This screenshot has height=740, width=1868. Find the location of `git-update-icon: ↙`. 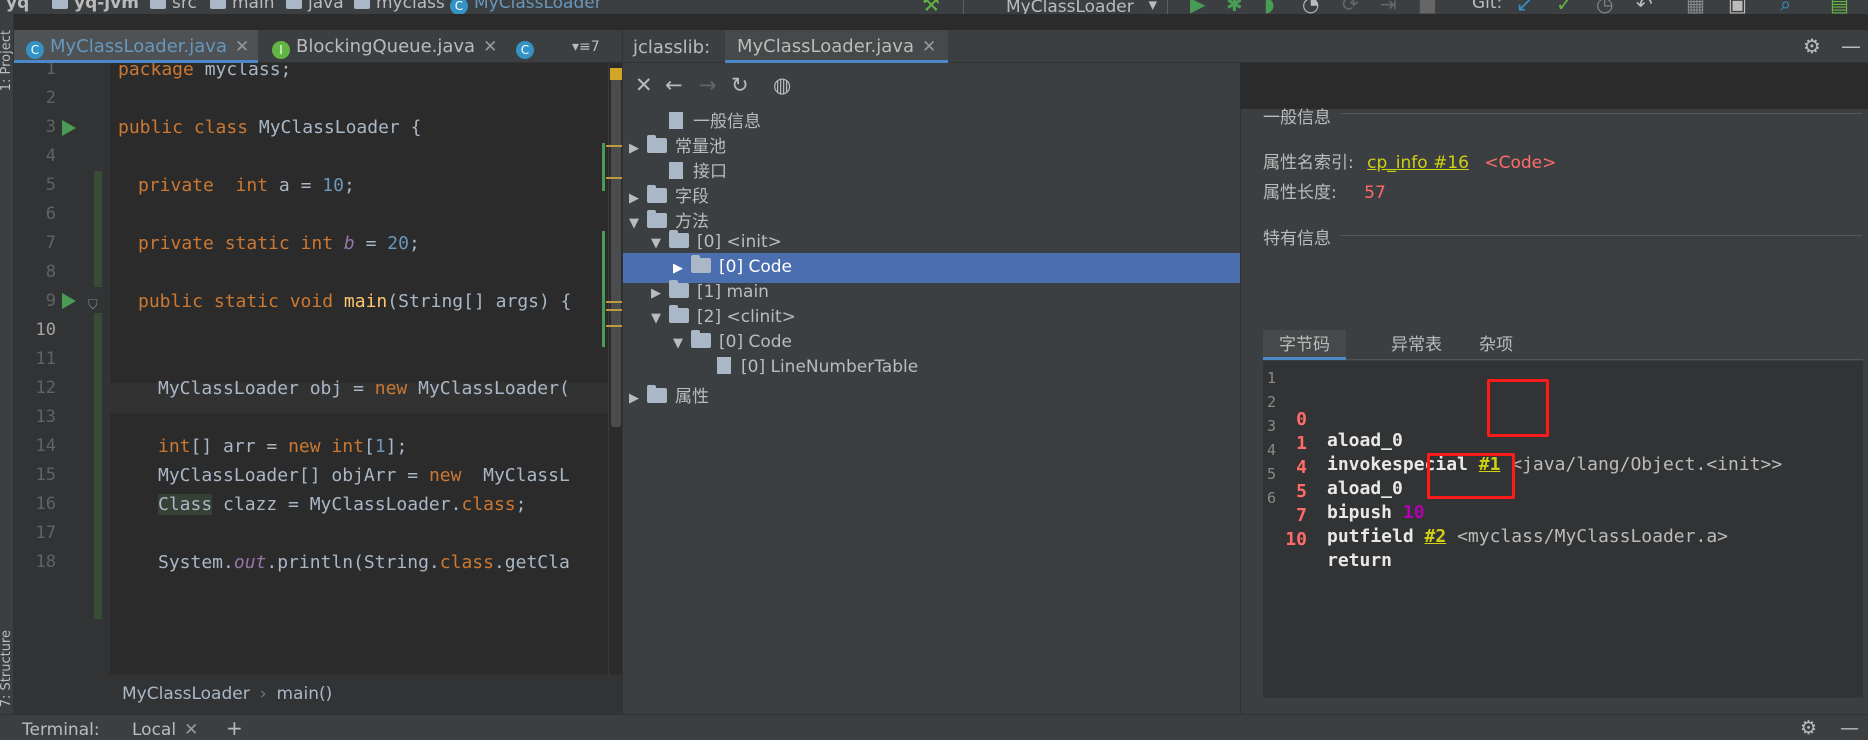

git-update-icon: ↙ is located at coordinates (1524, 7).